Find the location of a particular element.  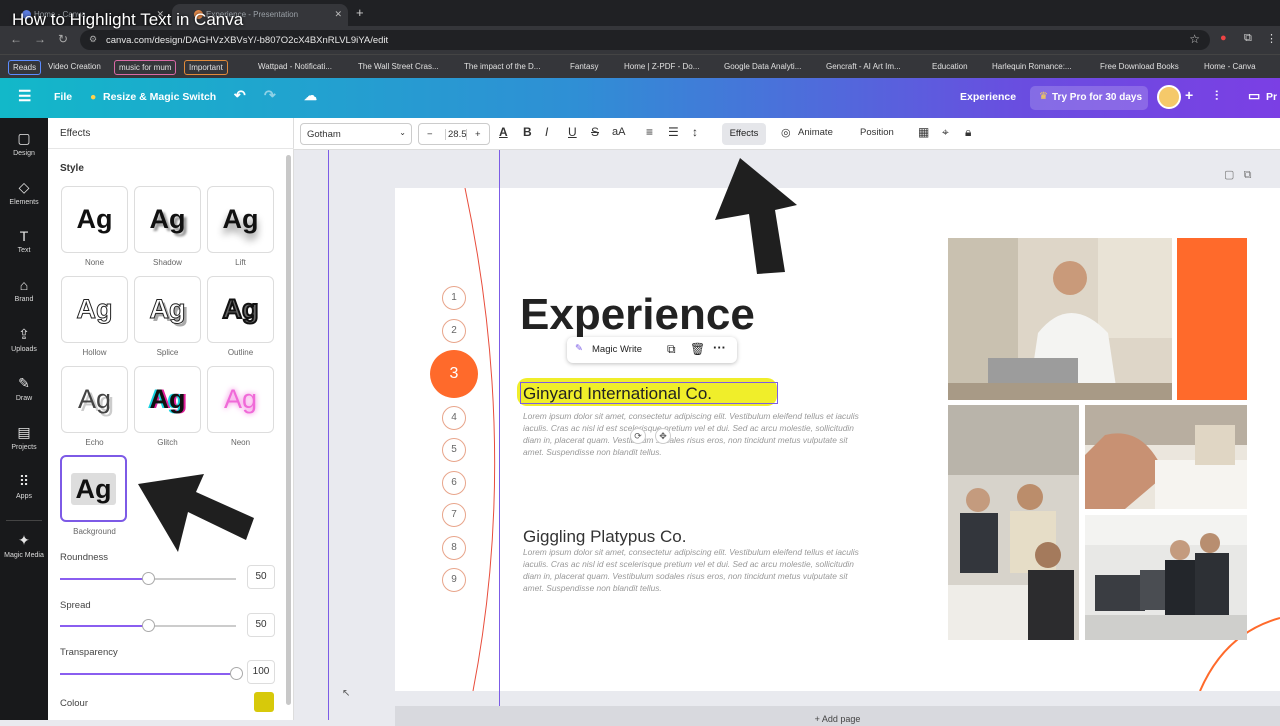

file-menu: File is located at coordinates (63, 97).